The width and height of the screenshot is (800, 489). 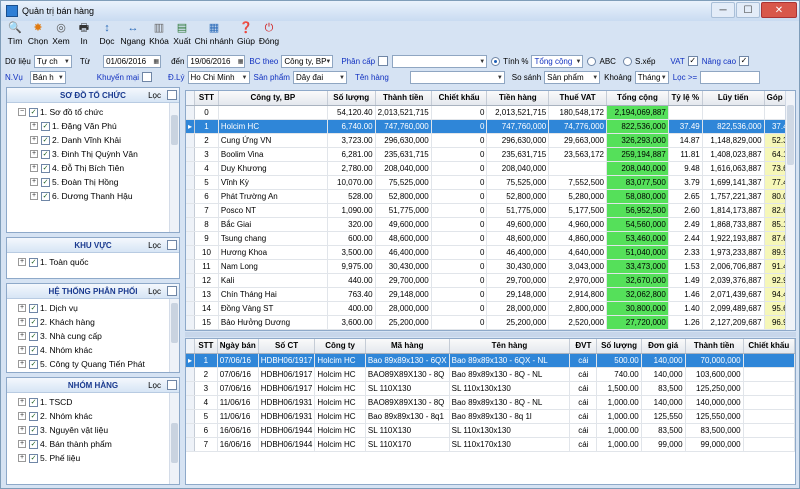 What do you see at coordinates (107, 36) in the screenshot?
I see `dọc-toolbar-button: ↕ Dọc` at bounding box center [107, 36].